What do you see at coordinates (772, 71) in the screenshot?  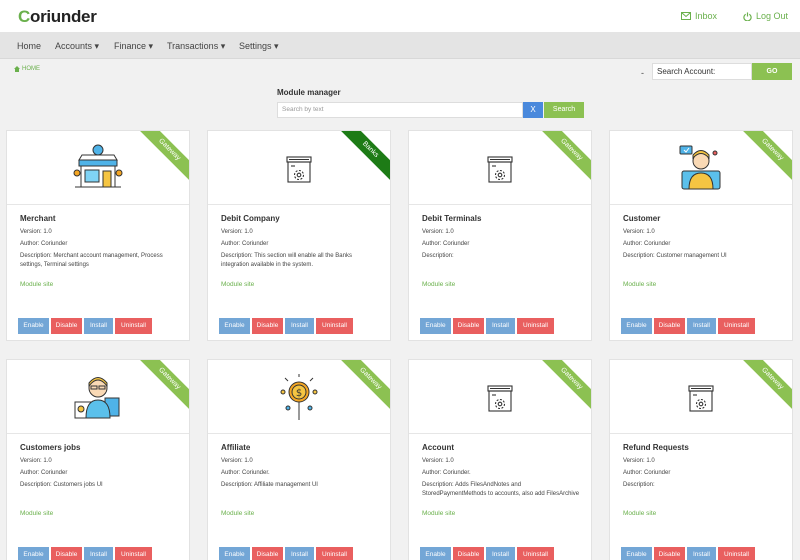 I see `go-button: GO` at bounding box center [772, 71].